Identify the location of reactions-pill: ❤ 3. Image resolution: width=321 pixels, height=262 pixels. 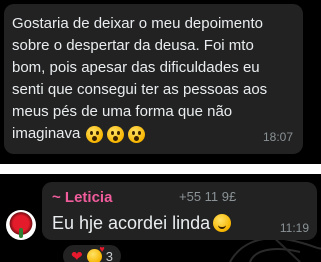
(92, 253).